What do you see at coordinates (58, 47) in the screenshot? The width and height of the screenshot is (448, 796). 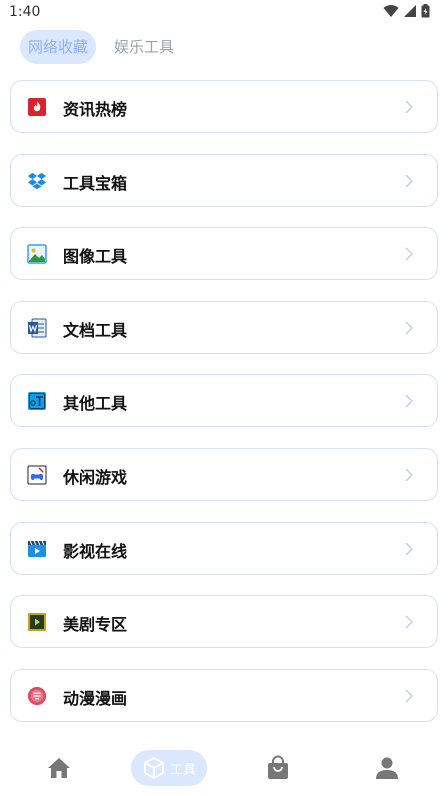 I see `tab-network-favorites: 网络收藏` at bounding box center [58, 47].